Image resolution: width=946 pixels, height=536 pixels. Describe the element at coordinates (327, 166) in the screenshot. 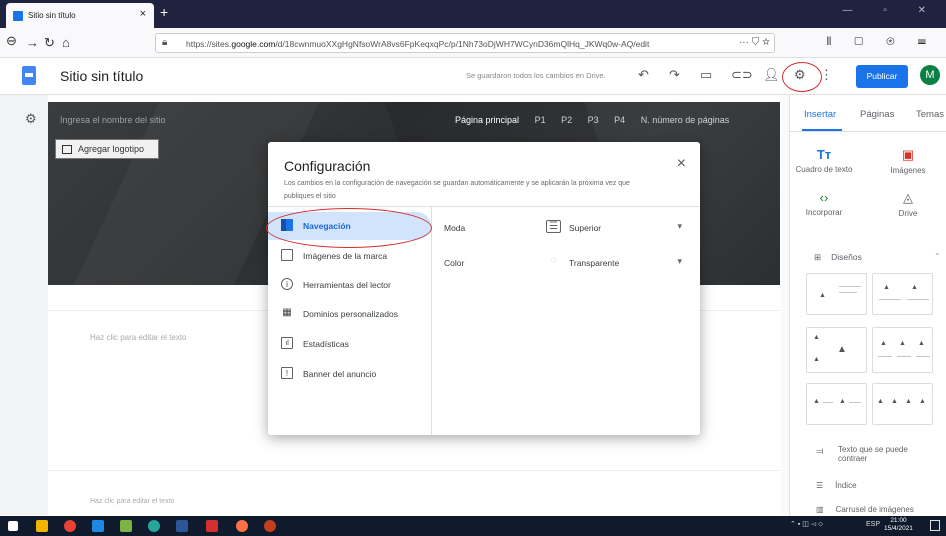

I see `dialog-title: Configuración` at that location.